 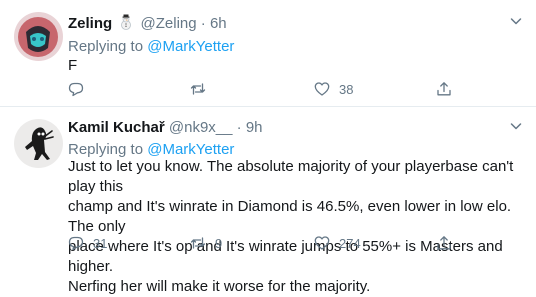 I want to click on reply-count: 31, so click(x=100, y=243).